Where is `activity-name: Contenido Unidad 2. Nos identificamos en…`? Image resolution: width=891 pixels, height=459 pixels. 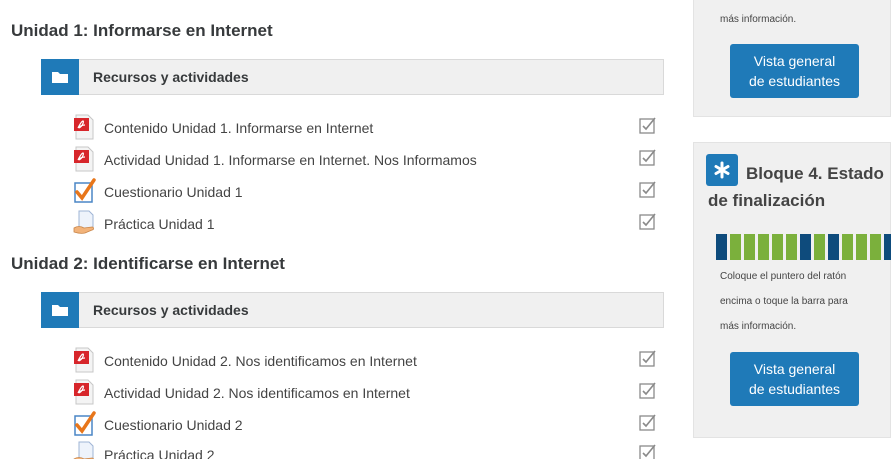 activity-name: Contenido Unidad 2. Nos identificamos en… is located at coordinates (260, 361).